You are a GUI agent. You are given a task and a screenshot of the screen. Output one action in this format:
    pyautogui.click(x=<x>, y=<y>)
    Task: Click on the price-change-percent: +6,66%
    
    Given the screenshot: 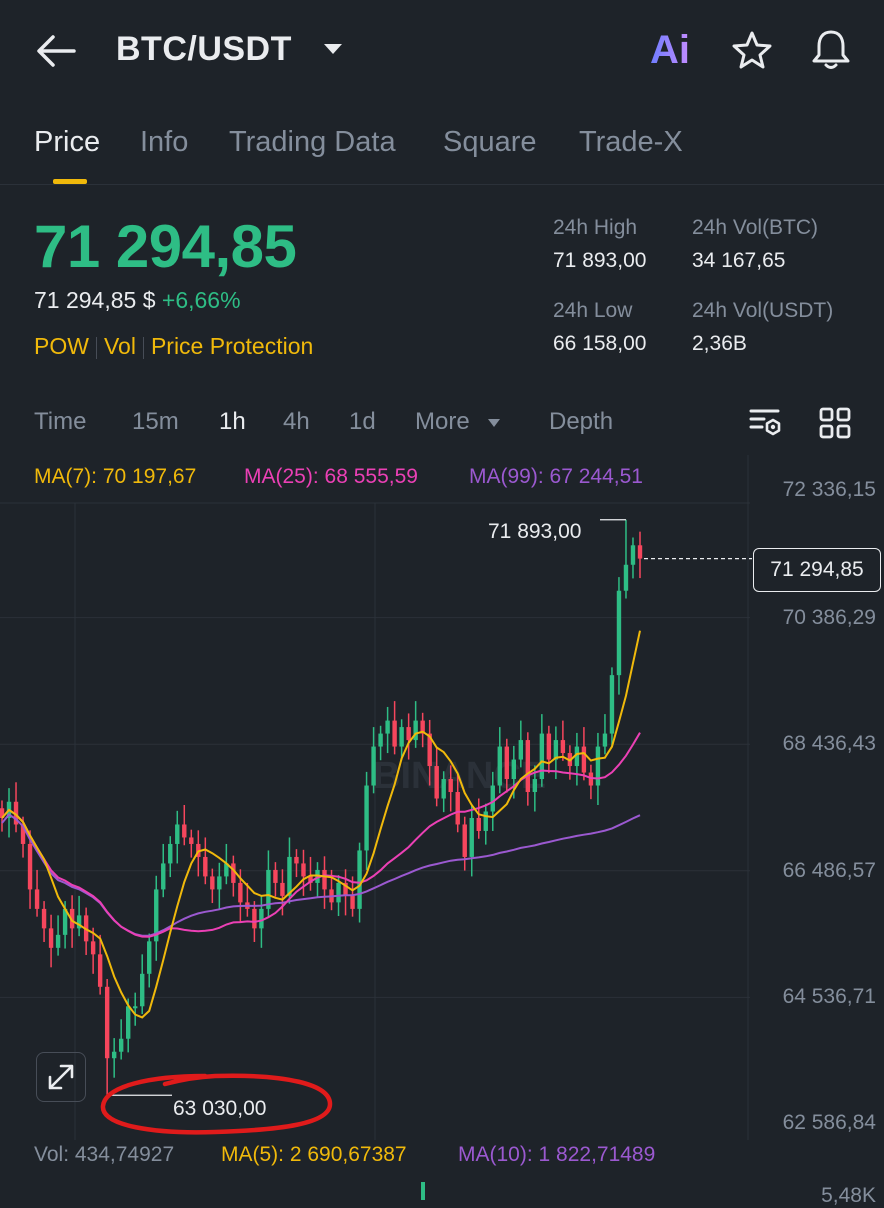 What is the action you would take?
    pyautogui.click(x=201, y=300)
    